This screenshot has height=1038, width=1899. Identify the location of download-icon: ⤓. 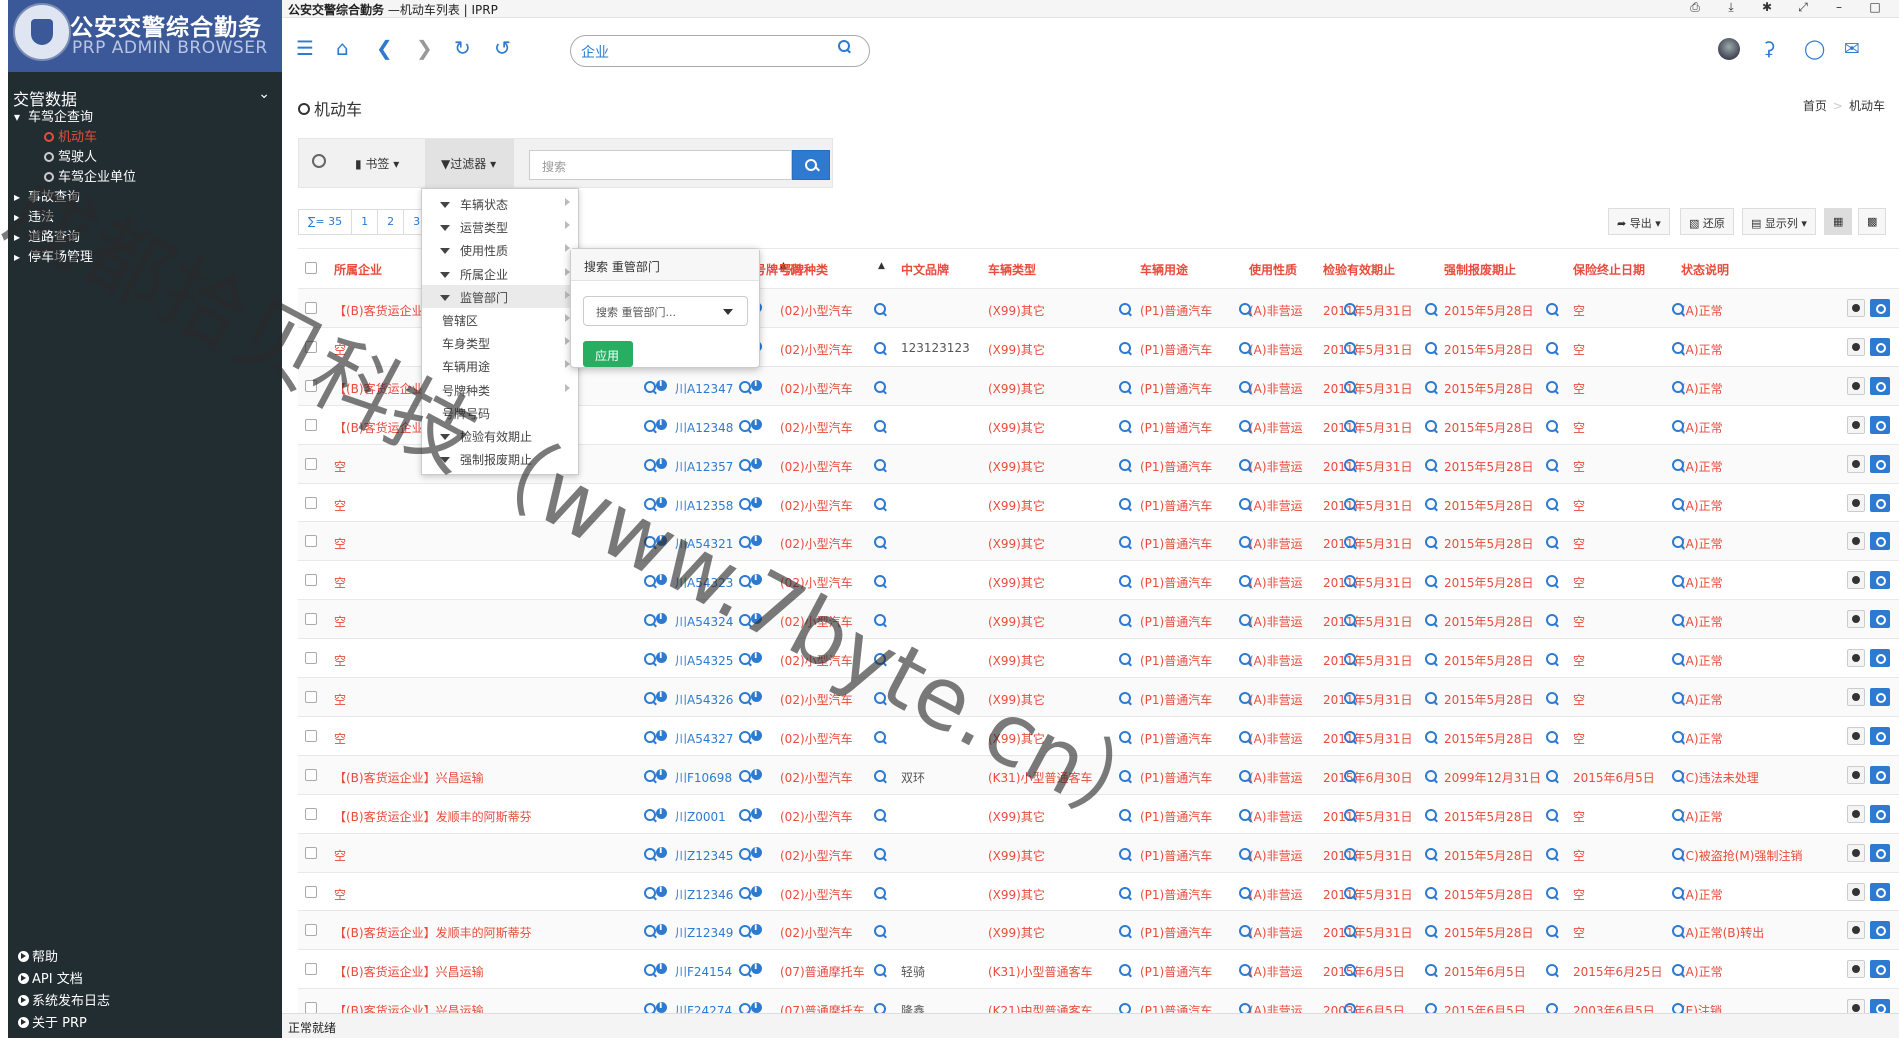
(1731, 7).